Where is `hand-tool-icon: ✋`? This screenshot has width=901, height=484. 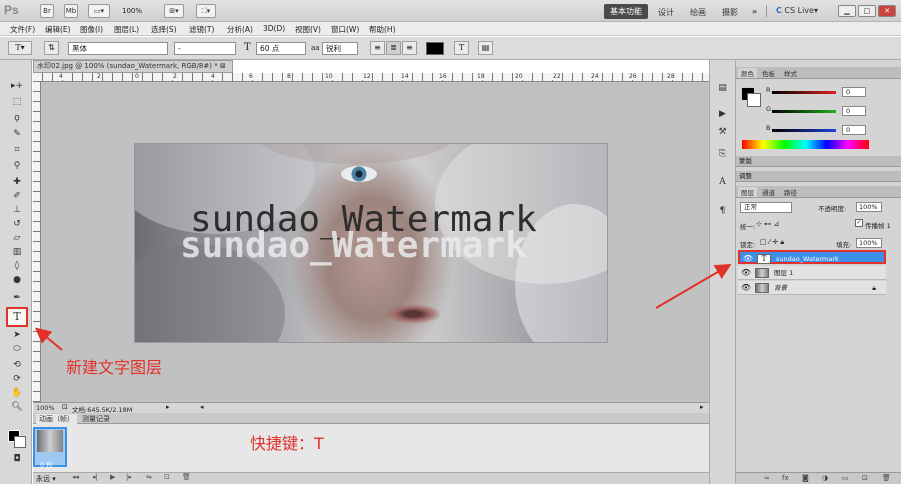 hand-tool-icon: ✋ is located at coordinates (17, 393).